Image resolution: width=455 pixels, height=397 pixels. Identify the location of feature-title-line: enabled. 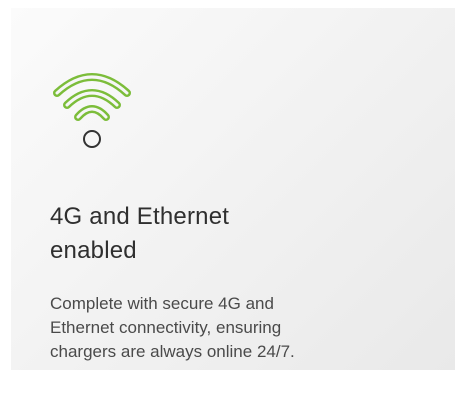
(93, 250).